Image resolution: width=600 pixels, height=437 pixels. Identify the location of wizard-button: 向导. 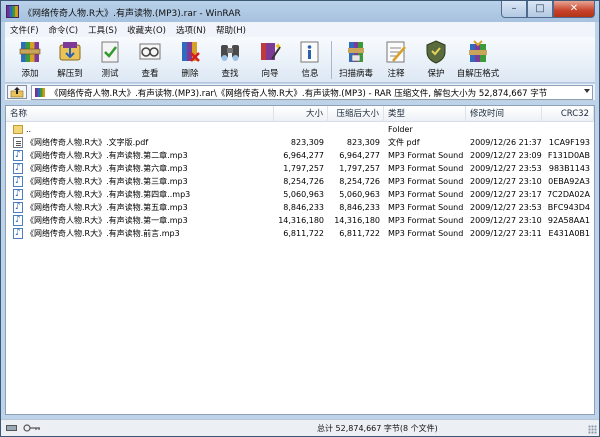
(270, 60).